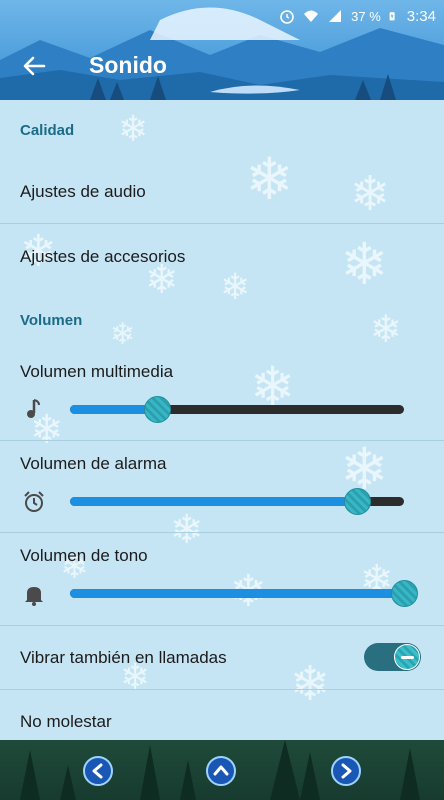 Image resolution: width=444 pixels, height=800 pixels. I want to click on battery-icon, so click(392, 16).